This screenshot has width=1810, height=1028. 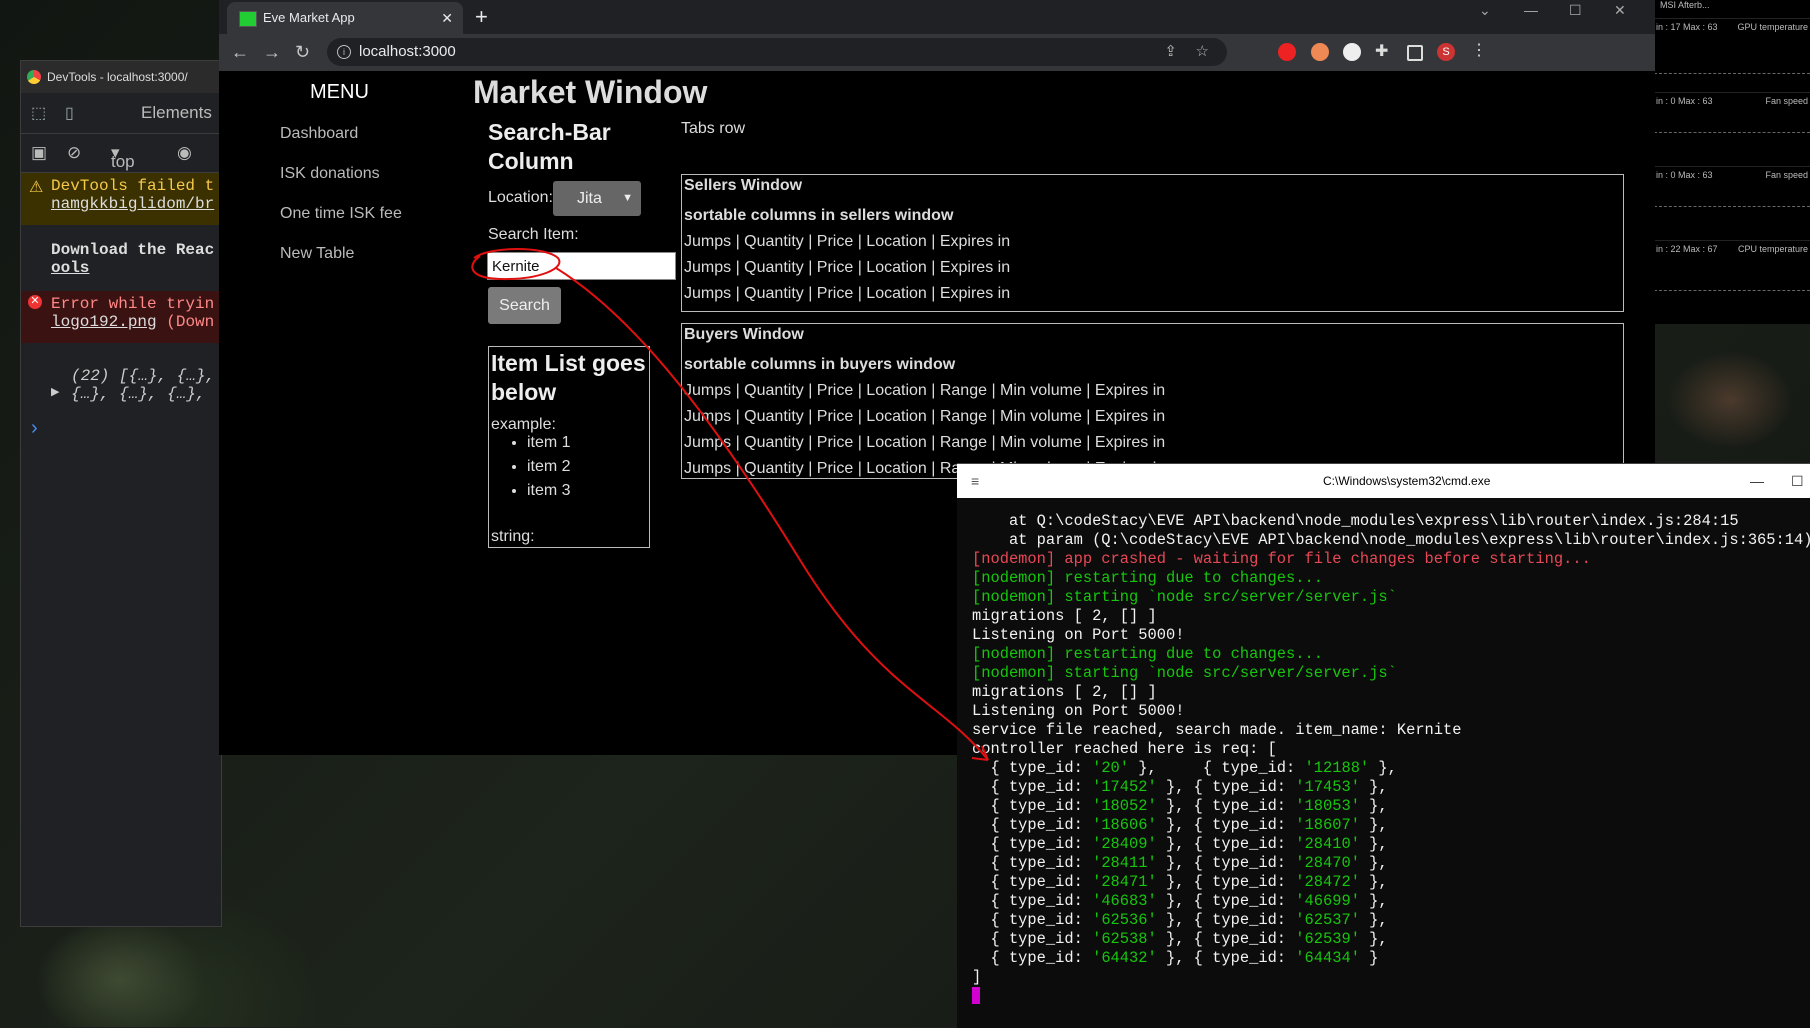 I want to click on annotation-circle, so click(x=516, y=264).